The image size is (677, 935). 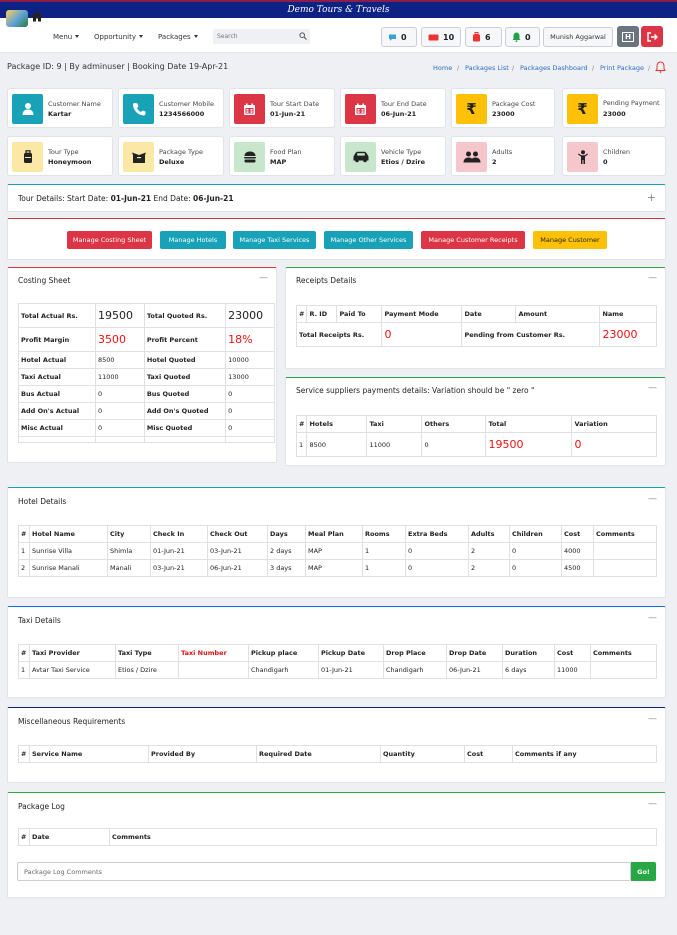 What do you see at coordinates (288, 114) in the screenshot?
I see `card-value: 01-Jun-21` at bounding box center [288, 114].